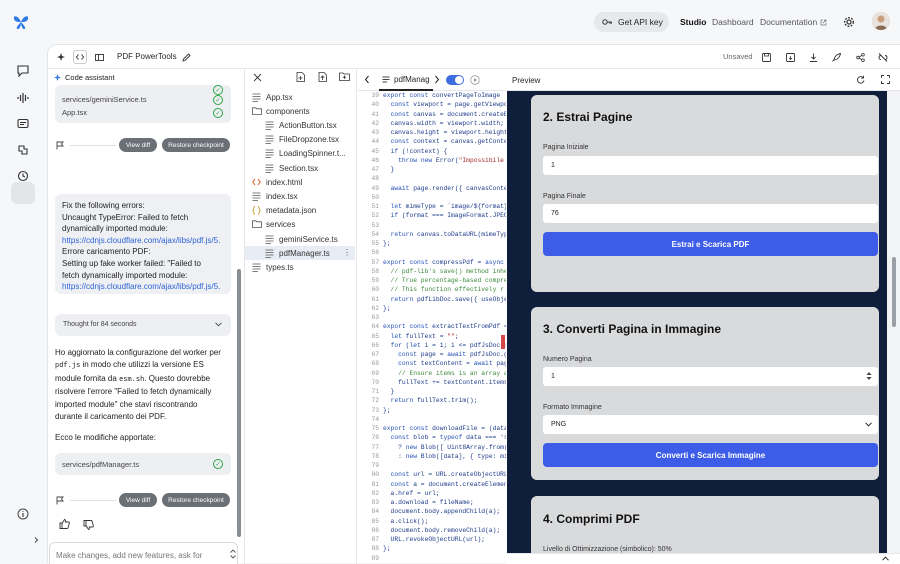 The image size is (900, 564). I want to click on extract-download-button: Estrai e Scarica PDF, so click(710, 244).